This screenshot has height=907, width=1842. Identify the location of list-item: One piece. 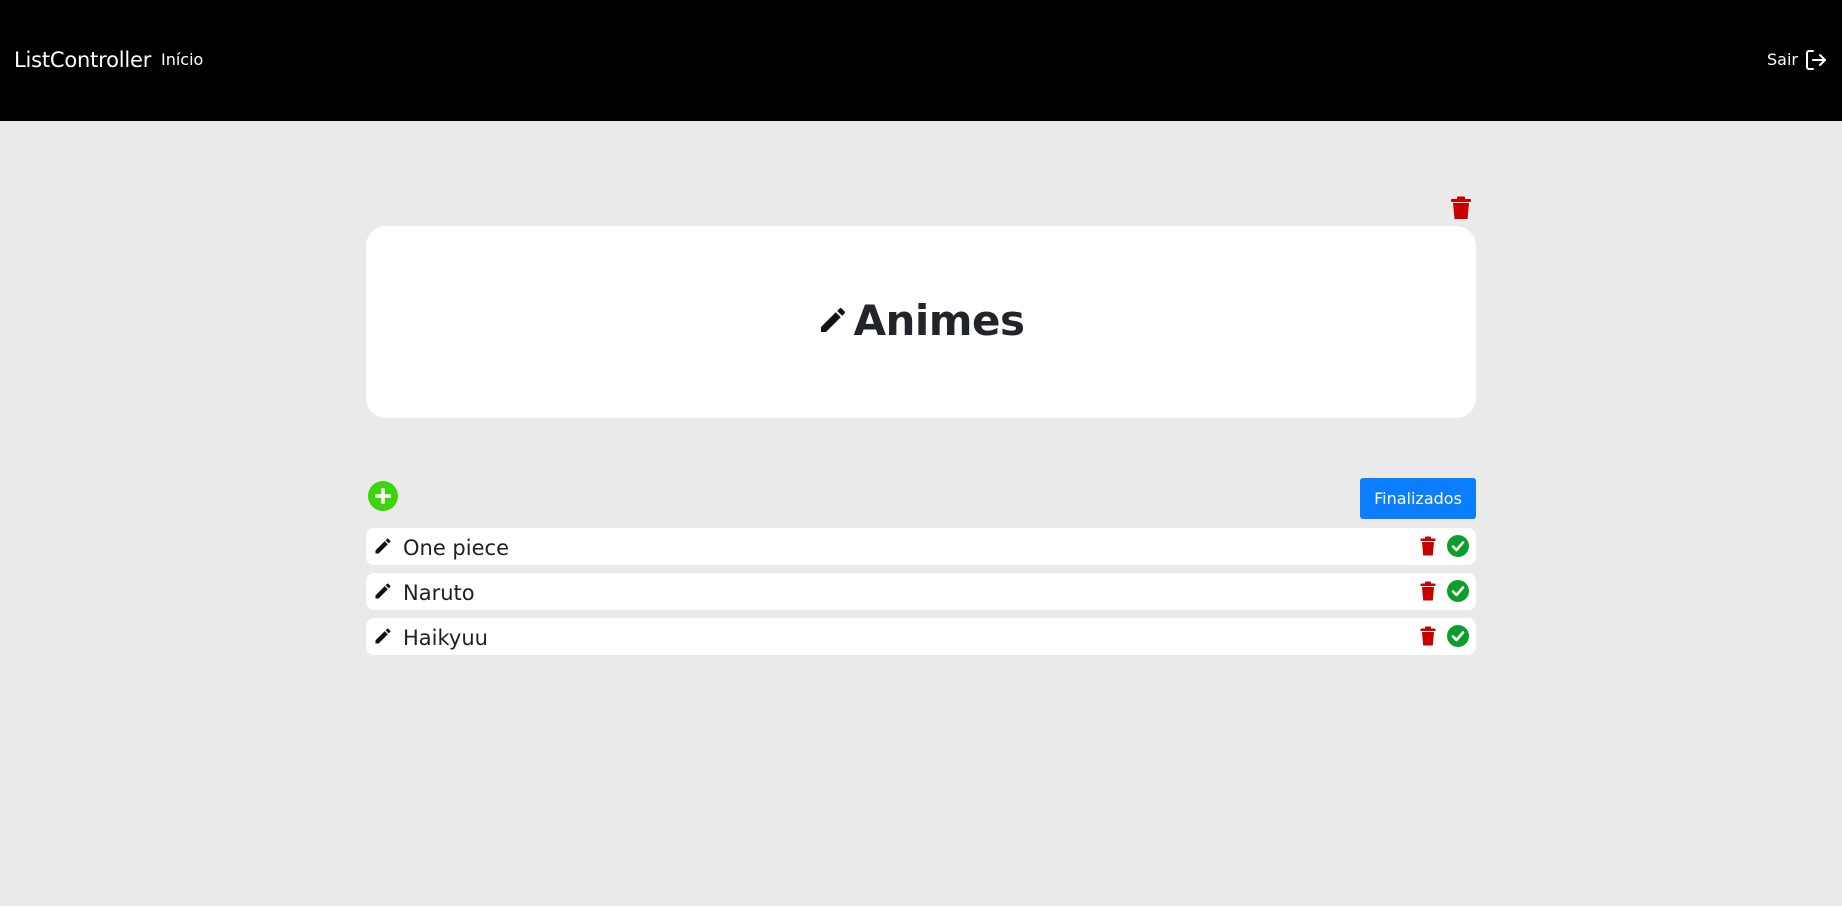
(921, 546).